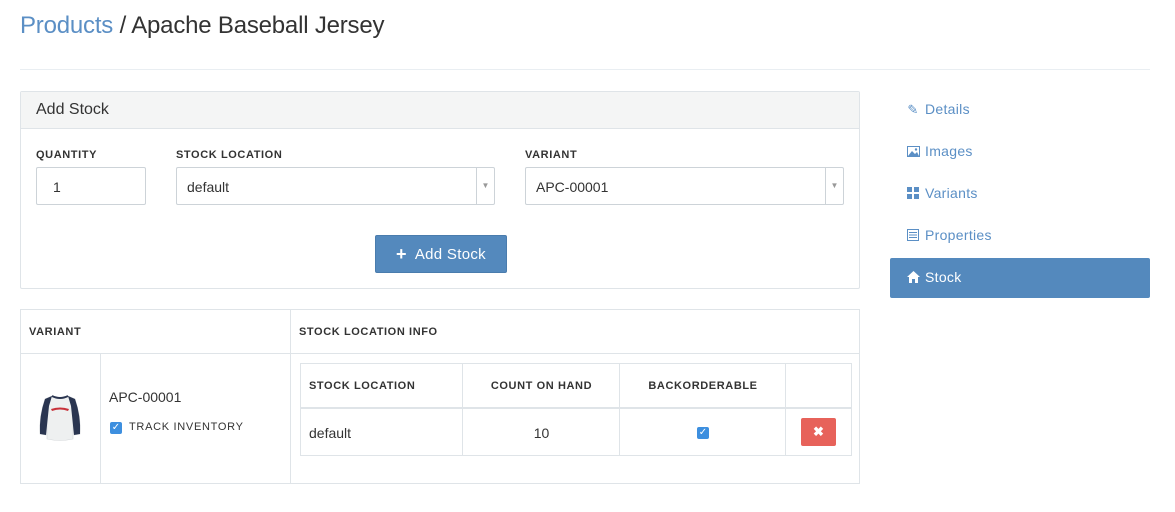  What do you see at coordinates (913, 109) in the screenshot?
I see `pencil-icon: ✎` at bounding box center [913, 109].